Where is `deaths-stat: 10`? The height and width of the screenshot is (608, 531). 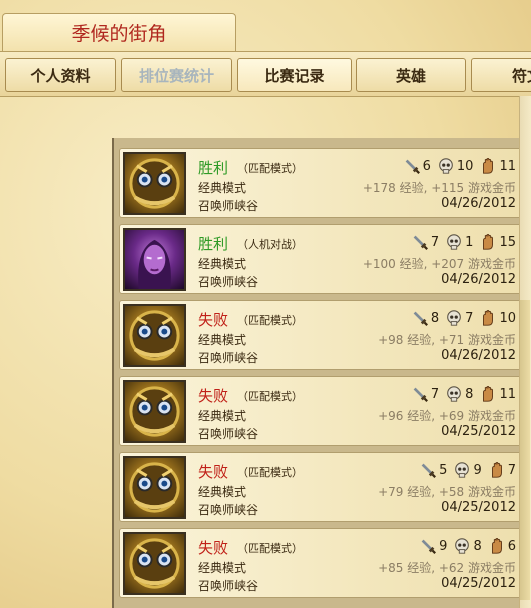
deaths-stat: 10 is located at coordinates (455, 166).